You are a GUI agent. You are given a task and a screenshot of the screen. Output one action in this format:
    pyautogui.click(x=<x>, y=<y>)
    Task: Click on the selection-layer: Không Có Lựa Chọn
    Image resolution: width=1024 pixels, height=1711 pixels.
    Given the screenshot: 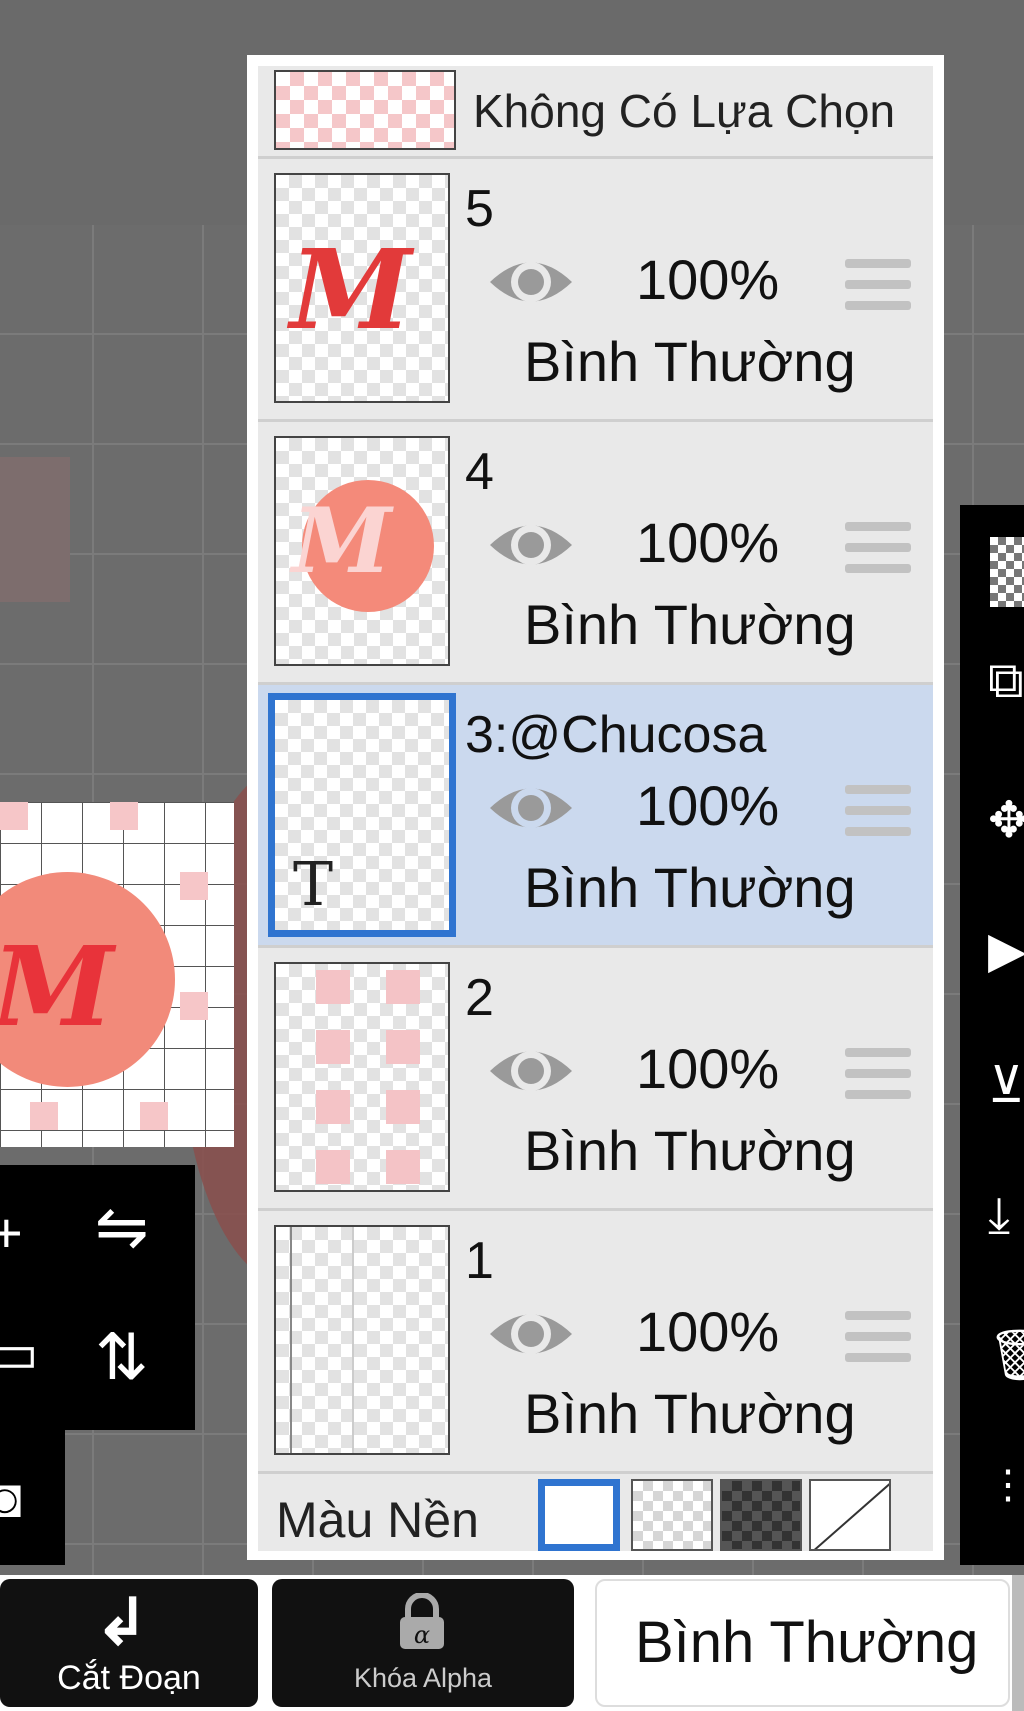 What is the action you would take?
    pyautogui.click(x=595, y=112)
    